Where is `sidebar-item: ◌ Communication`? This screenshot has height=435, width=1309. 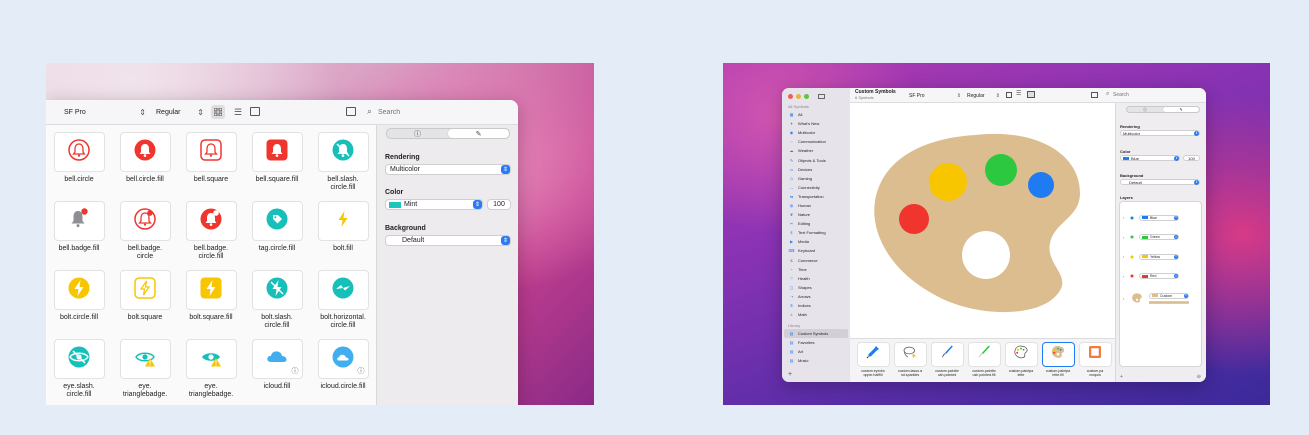 sidebar-item: ◌ Communication is located at coordinates (816, 141).